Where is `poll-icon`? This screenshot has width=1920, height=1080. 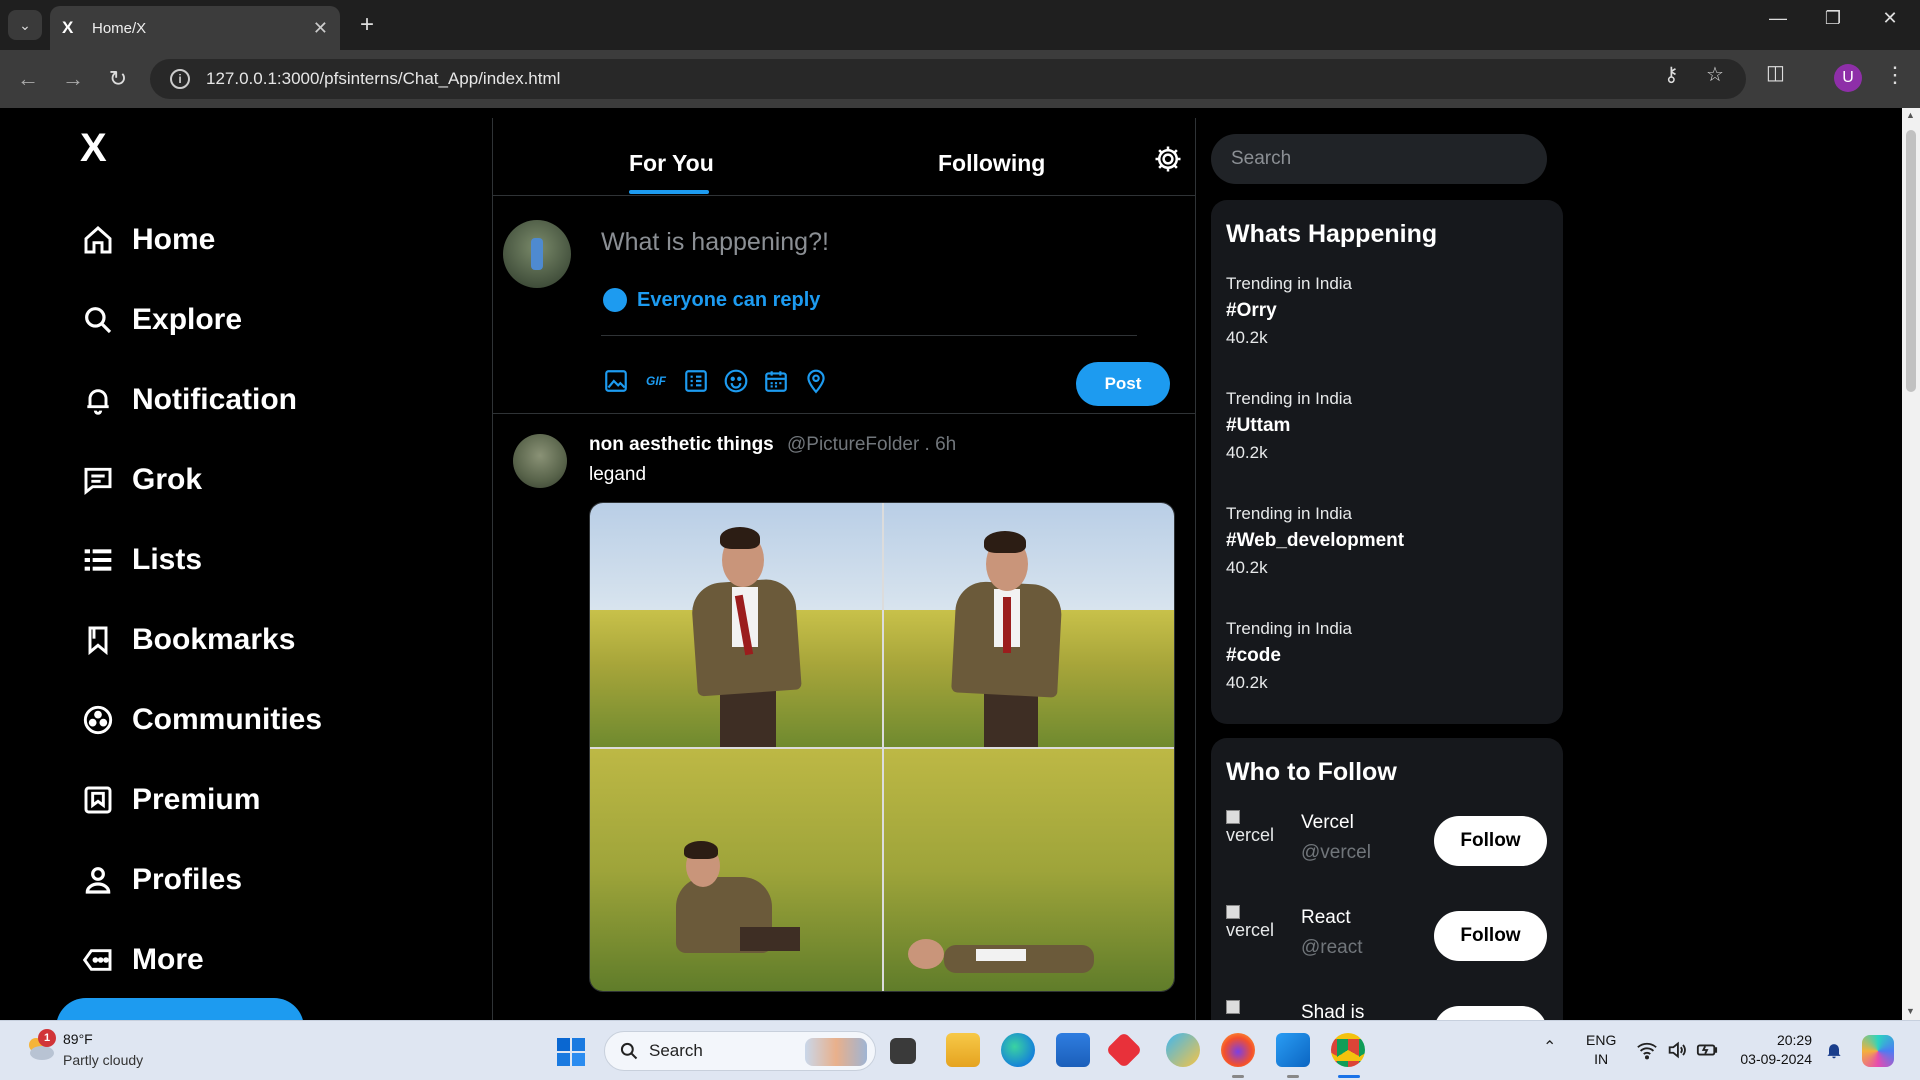 poll-icon is located at coordinates (696, 381).